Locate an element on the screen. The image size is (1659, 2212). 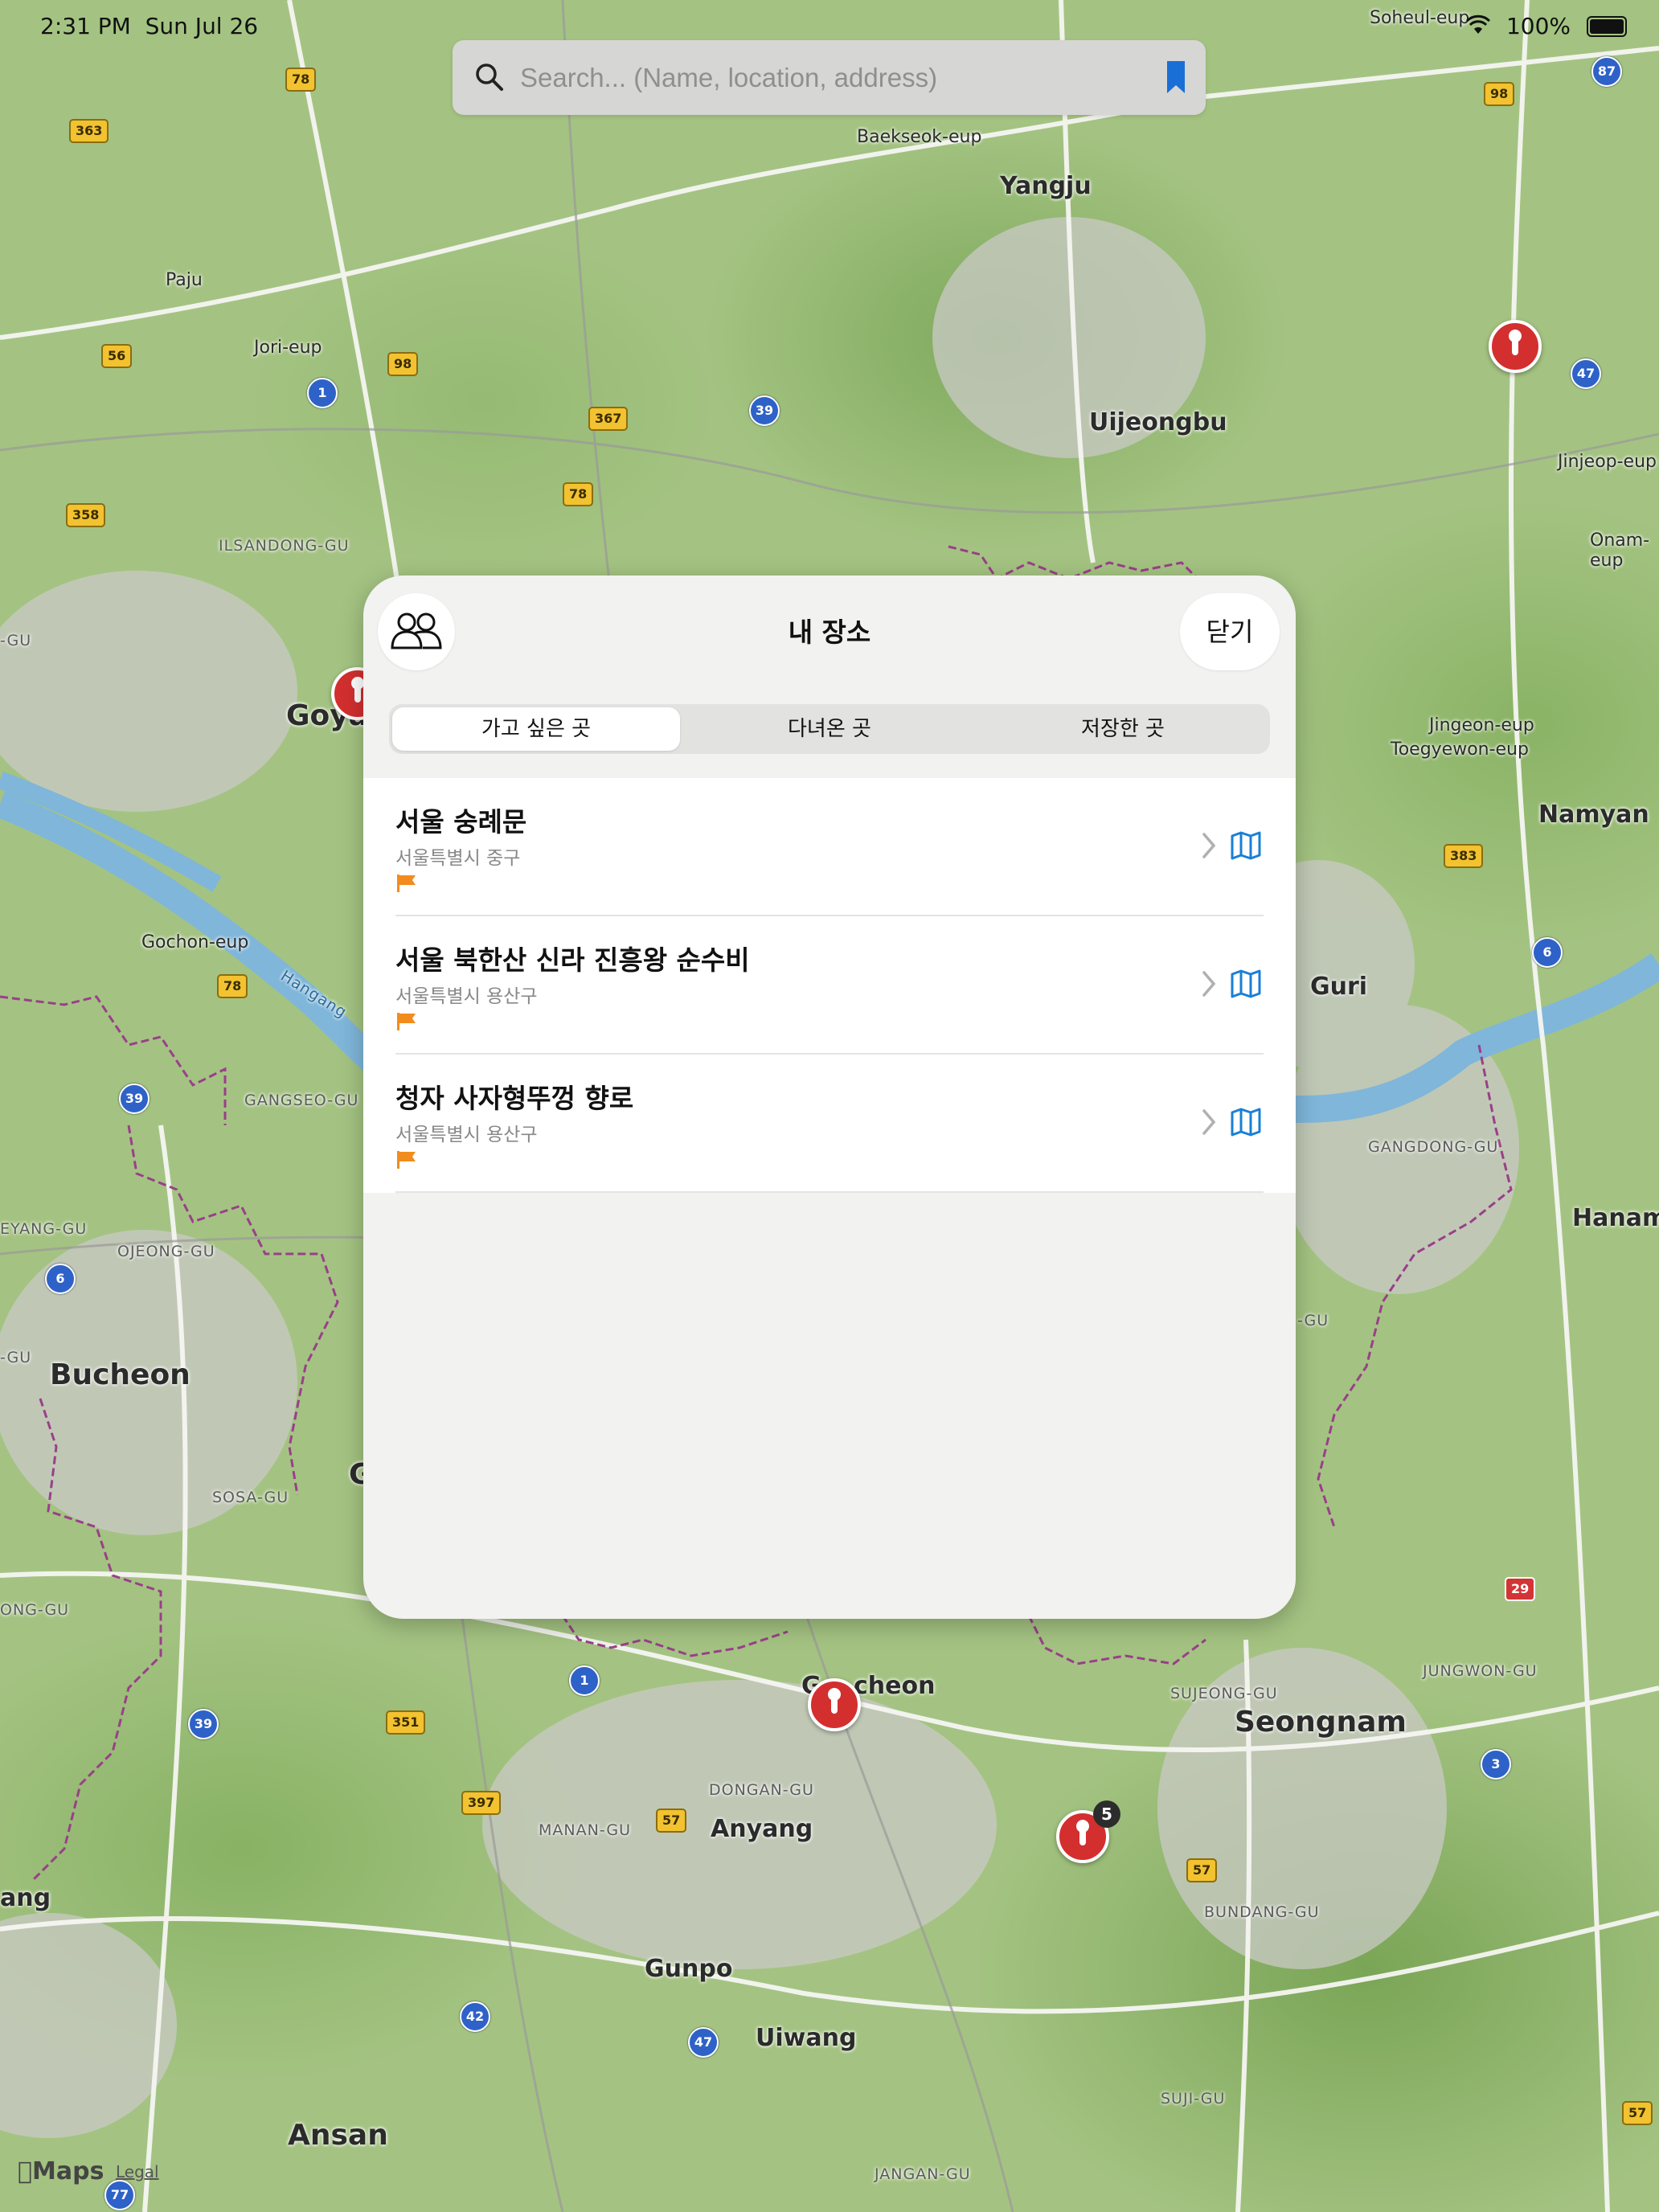
bookmark-icon is located at coordinates (1176, 77).